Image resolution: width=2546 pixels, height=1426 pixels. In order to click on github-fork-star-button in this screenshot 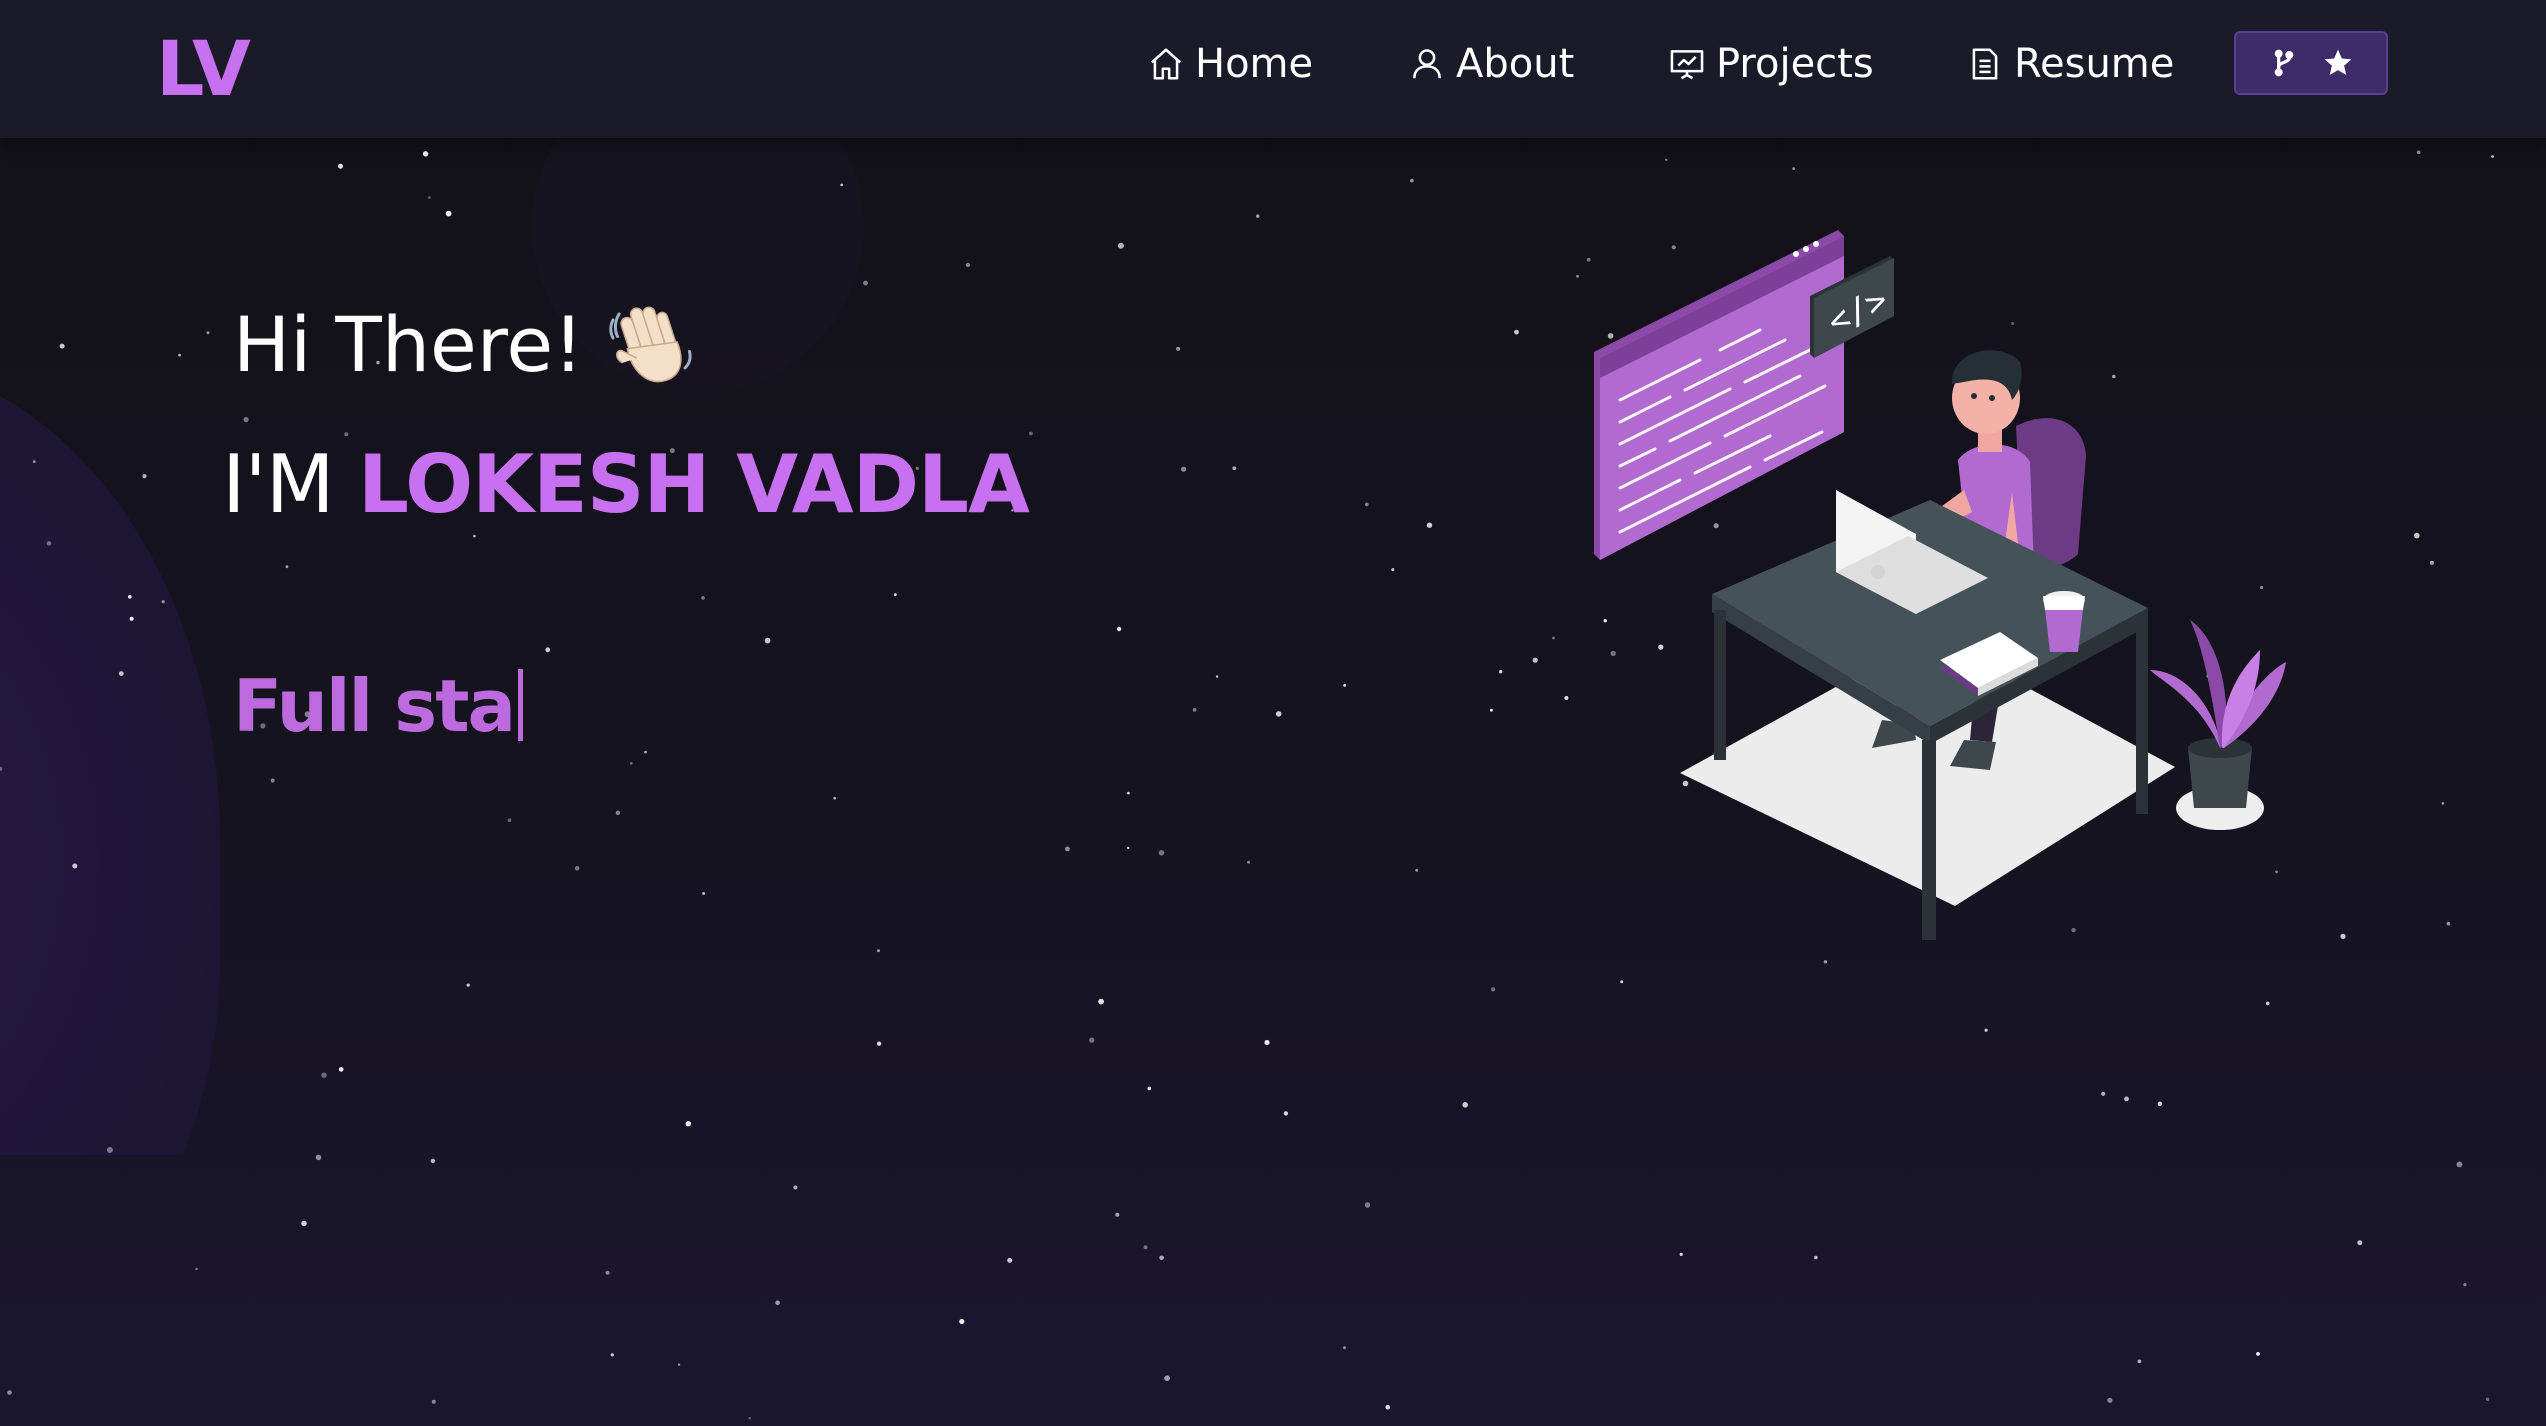, I will do `click(2311, 63)`.